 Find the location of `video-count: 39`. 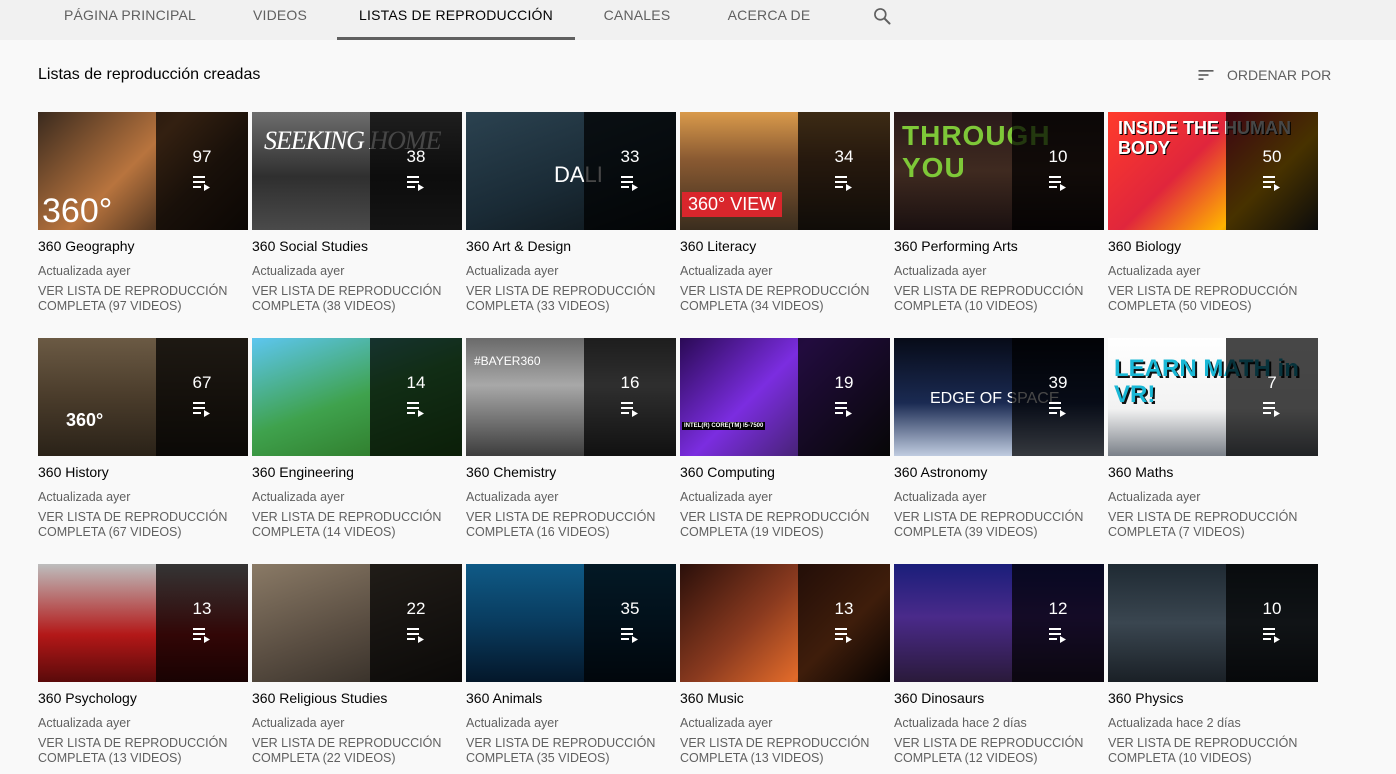

video-count: 39 is located at coordinates (1058, 382).